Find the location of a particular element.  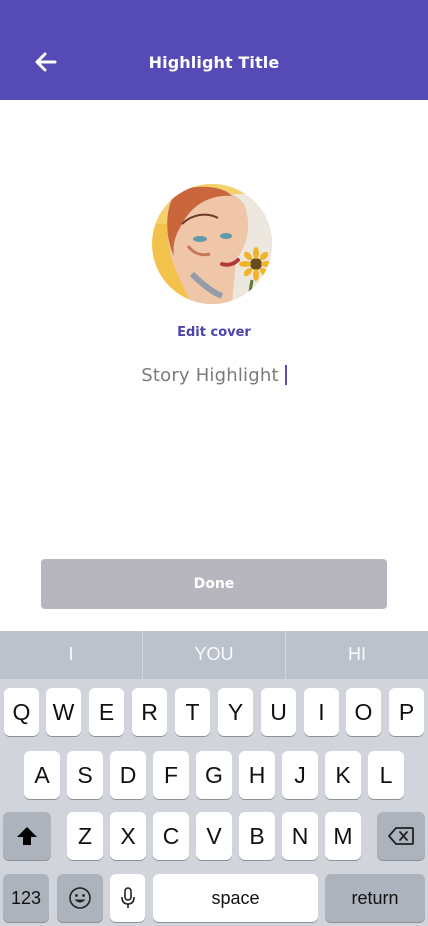

key-a: A is located at coordinates (42, 775).